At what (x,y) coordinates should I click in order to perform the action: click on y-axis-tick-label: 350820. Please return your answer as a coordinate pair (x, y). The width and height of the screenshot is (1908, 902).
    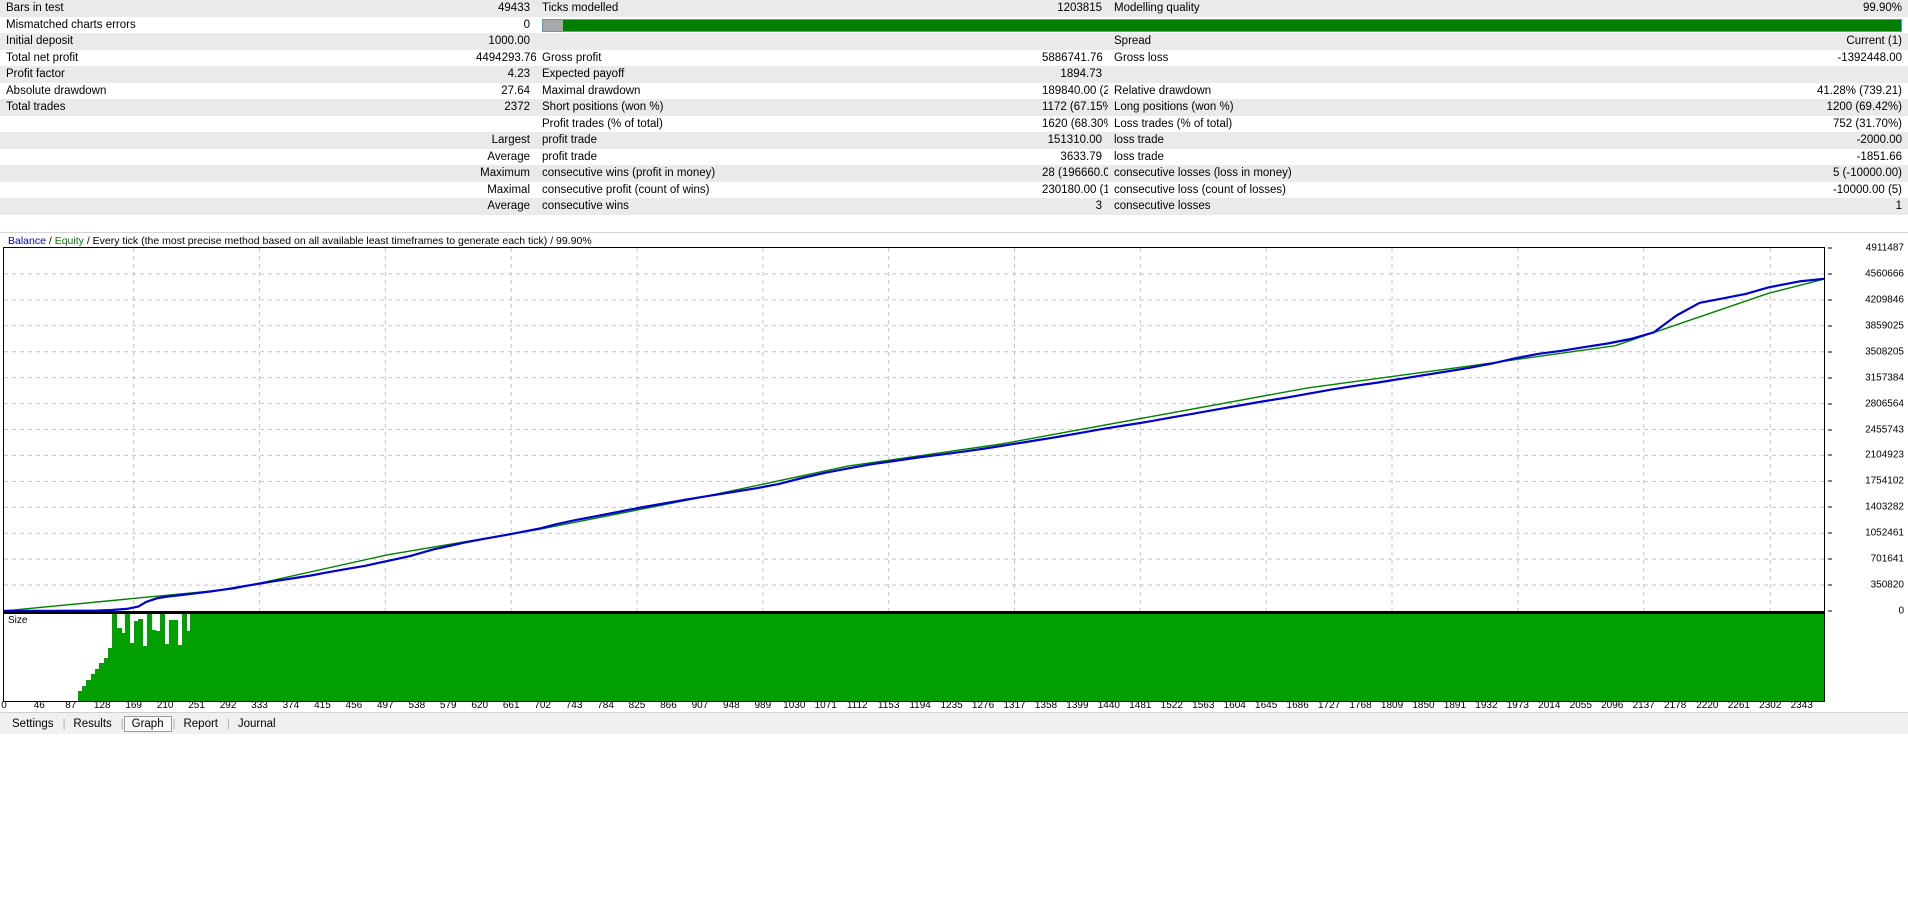
    Looking at the image, I should click on (1887, 585).